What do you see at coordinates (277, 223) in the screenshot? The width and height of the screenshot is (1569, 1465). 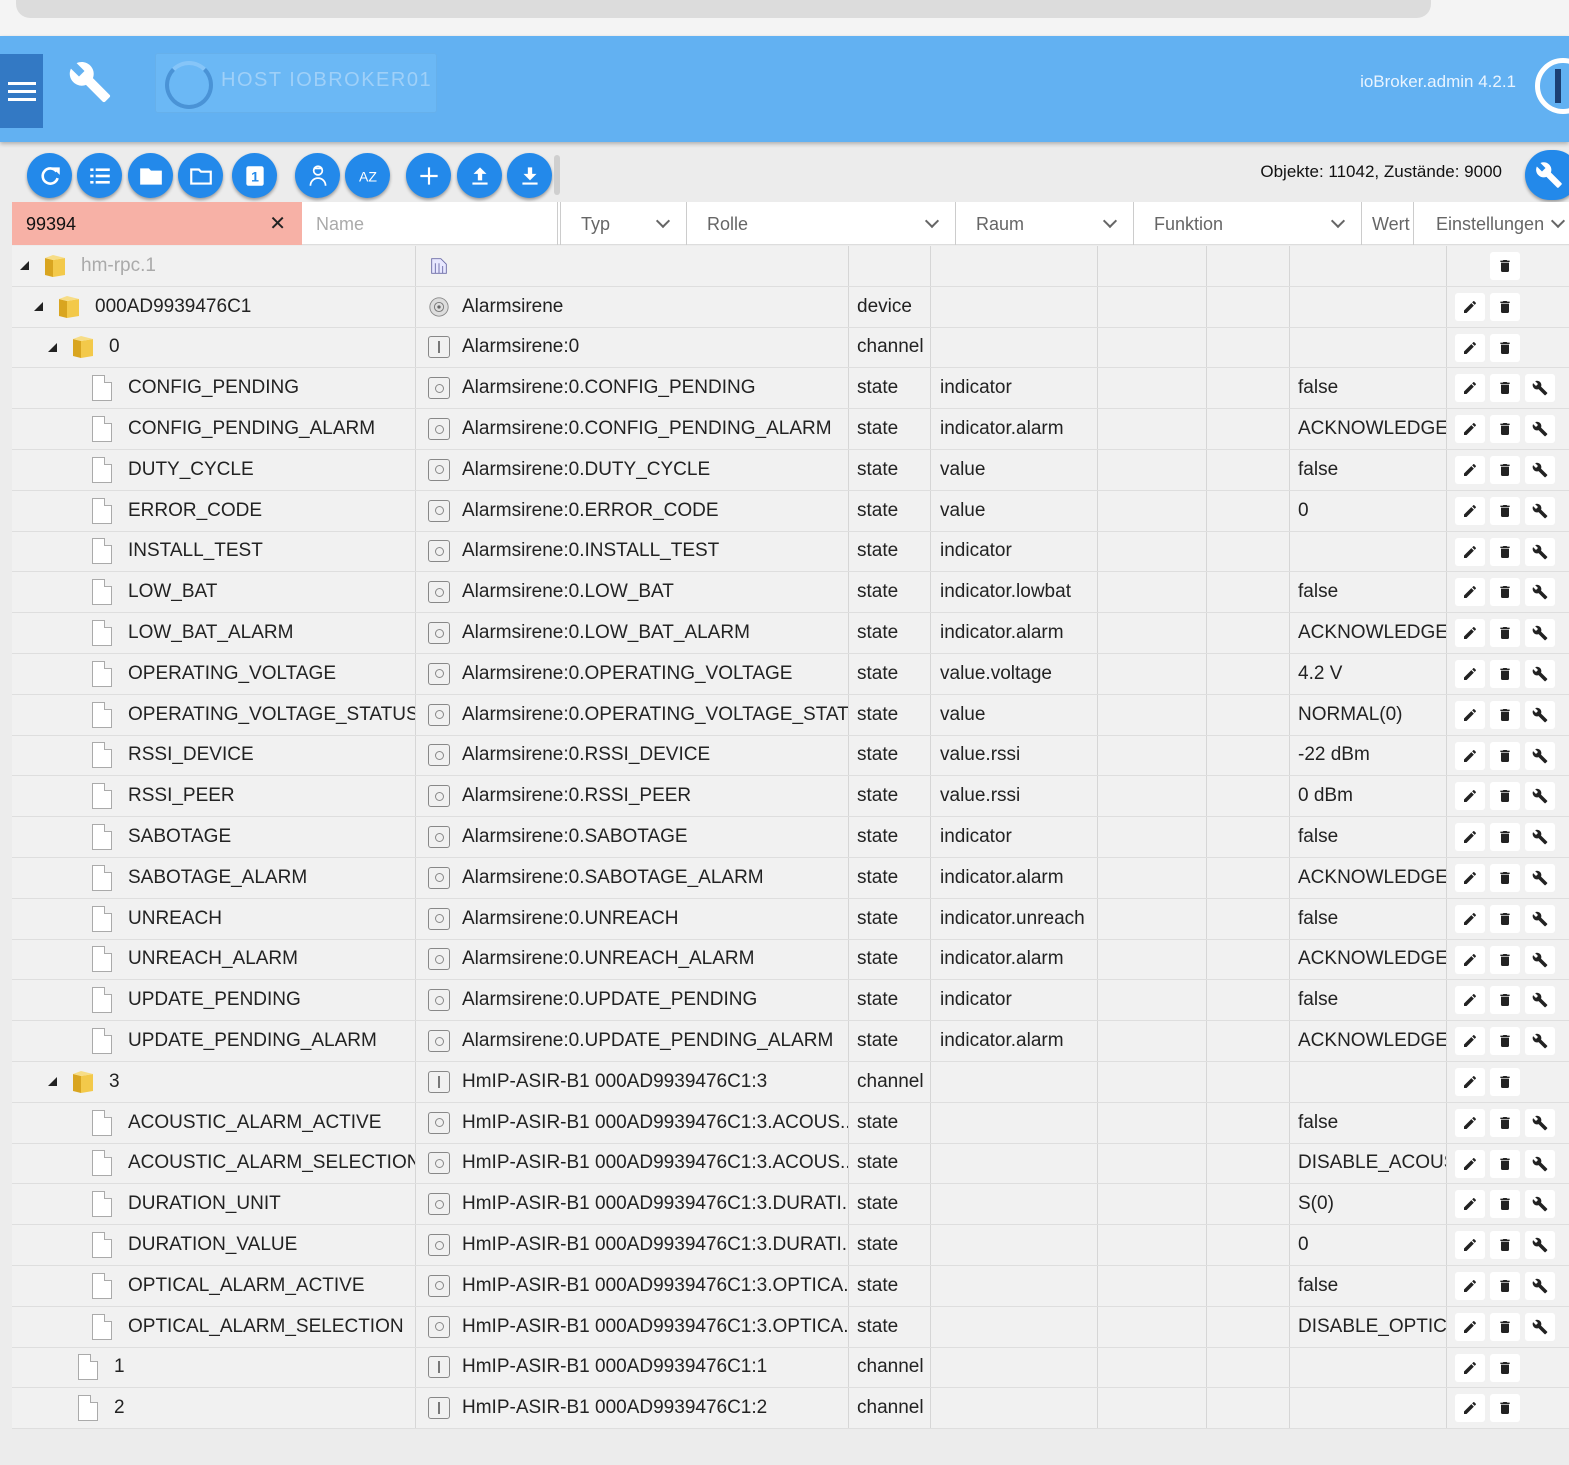 I see `clear-filter-icon: ✕` at bounding box center [277, 223].